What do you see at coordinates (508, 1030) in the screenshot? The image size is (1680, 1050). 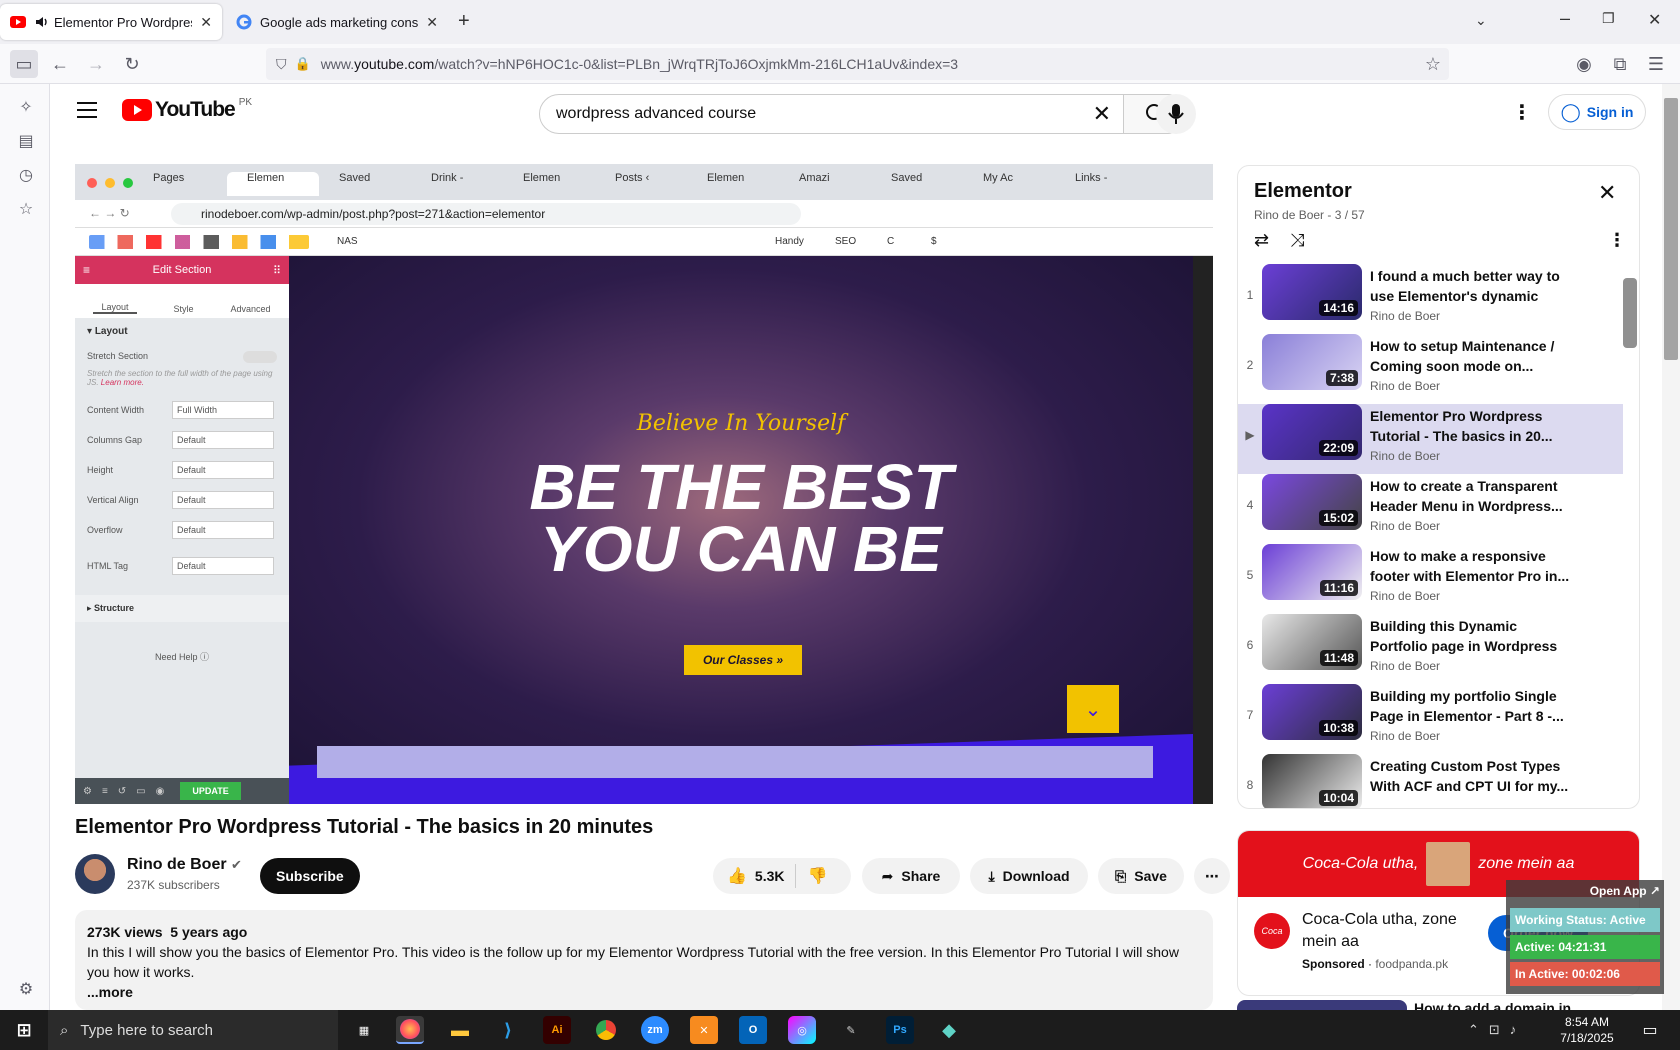 I see `vscode-icon: ⟩` at bounding box center [508, 1030].